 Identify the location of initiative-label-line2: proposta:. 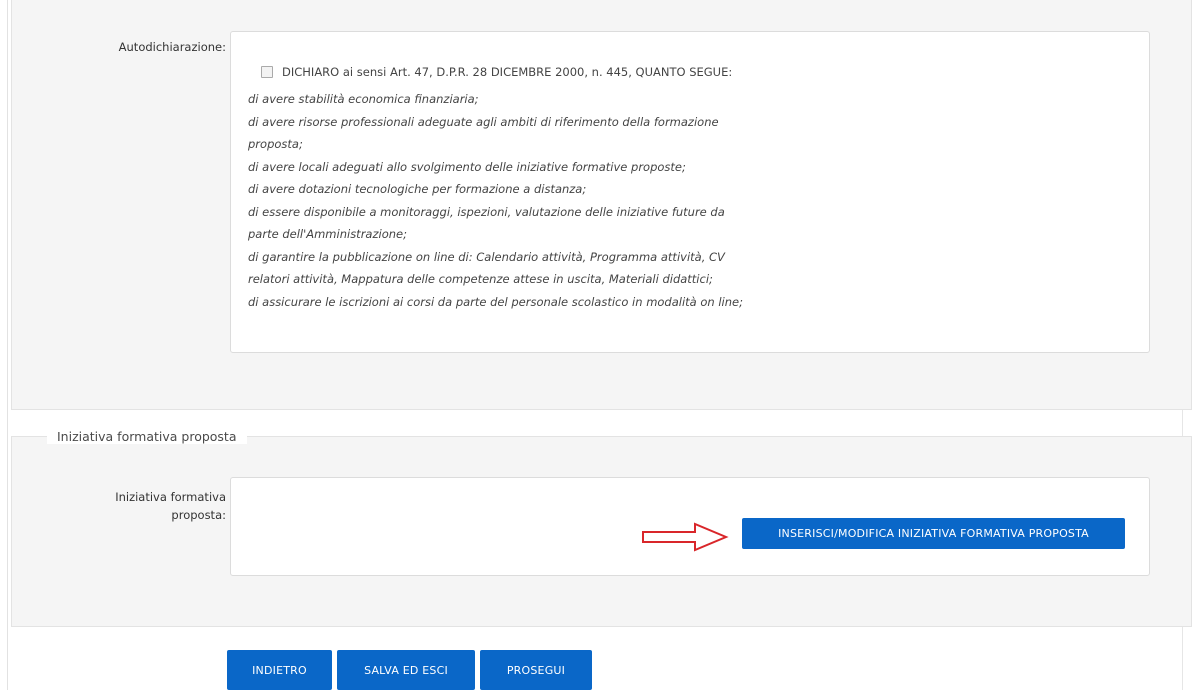
(198, 515).